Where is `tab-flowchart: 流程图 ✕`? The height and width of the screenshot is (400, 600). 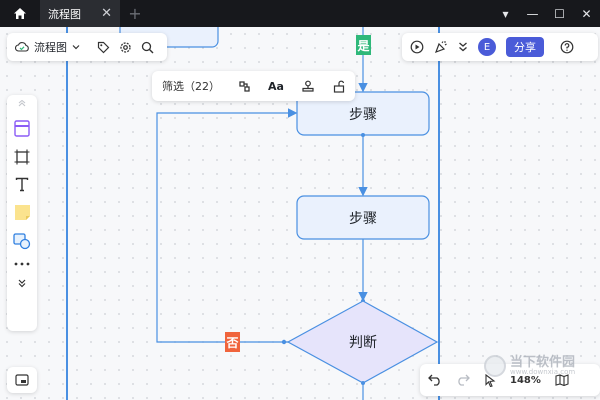 tab-flowchart: 流程图 ✕ is located at coordinates (80, 13).